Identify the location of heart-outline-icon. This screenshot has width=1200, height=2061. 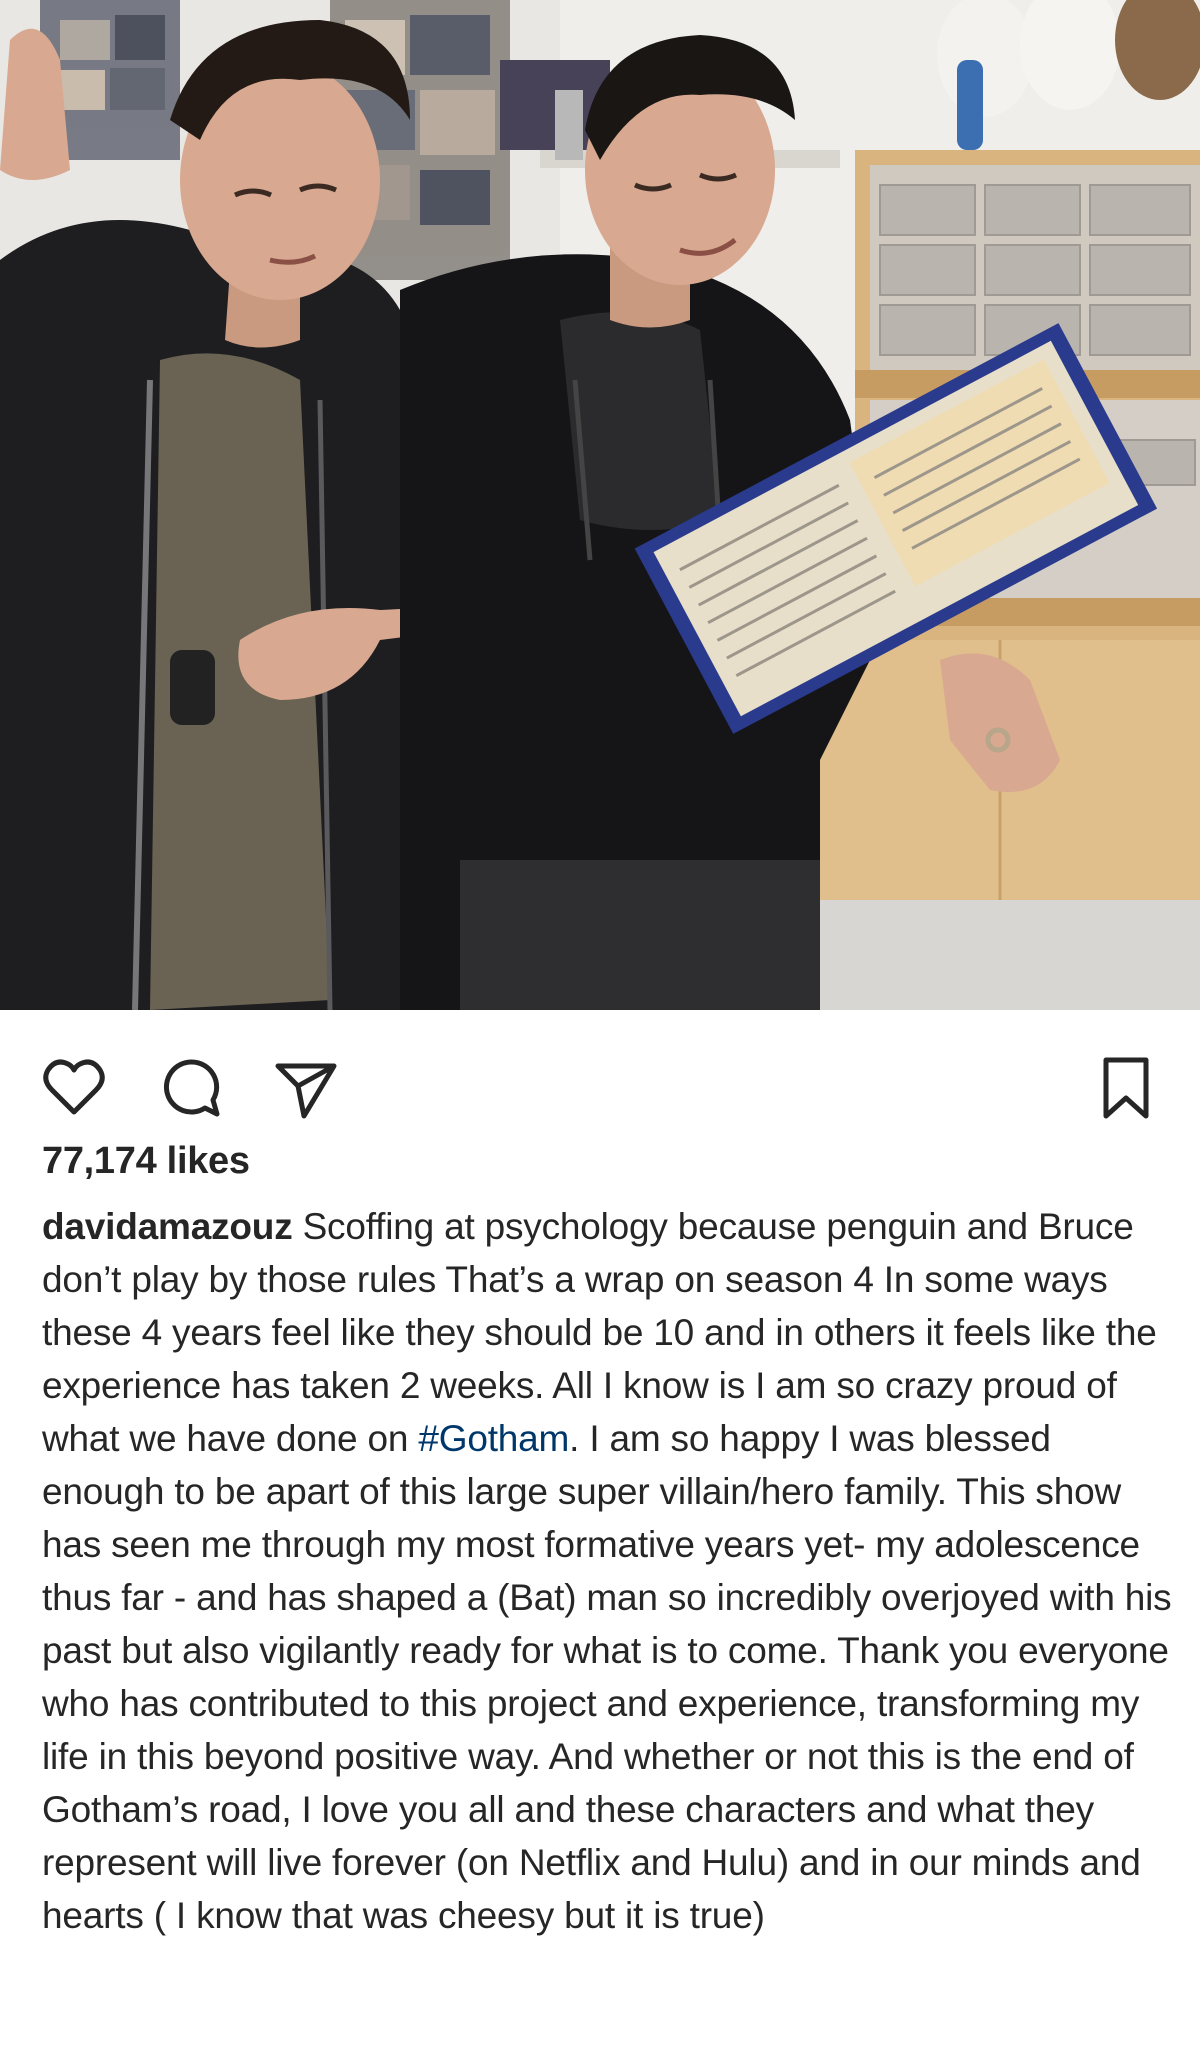
(74, 1088).